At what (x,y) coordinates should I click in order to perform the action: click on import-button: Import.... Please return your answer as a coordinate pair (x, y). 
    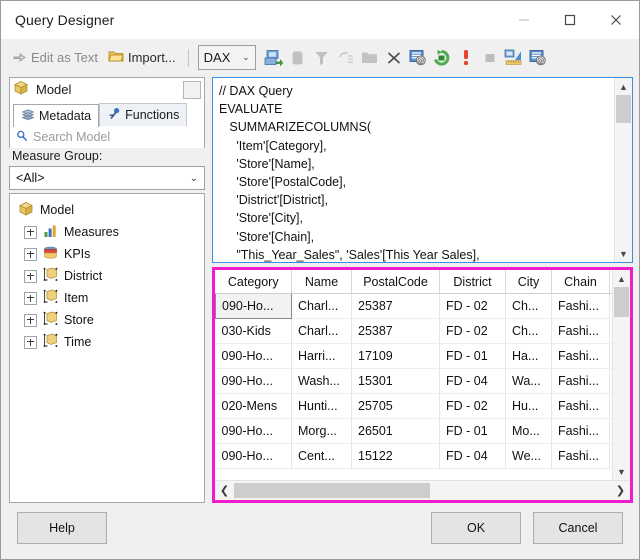
    Looking at the image, I should click on (142, 58).